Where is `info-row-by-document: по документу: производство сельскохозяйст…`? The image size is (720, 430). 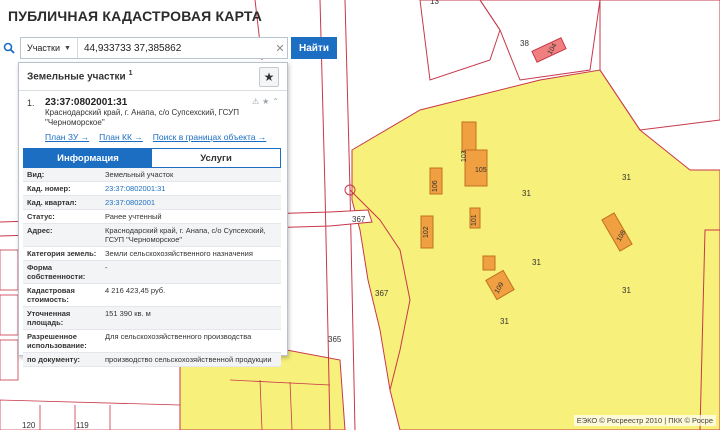
info-row-by-document: по документу: производство сельскохозяйст… is located at coordinates (152, 359).